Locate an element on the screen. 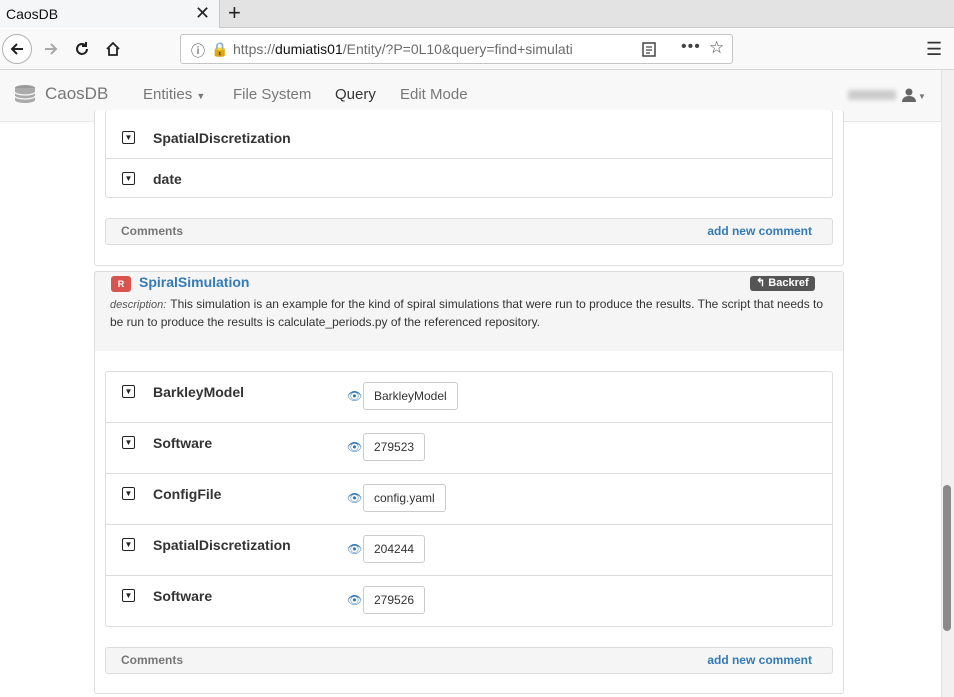 The height and width of the screenshot is (697, 954). username-blurred is located at coordinates (872, 95).